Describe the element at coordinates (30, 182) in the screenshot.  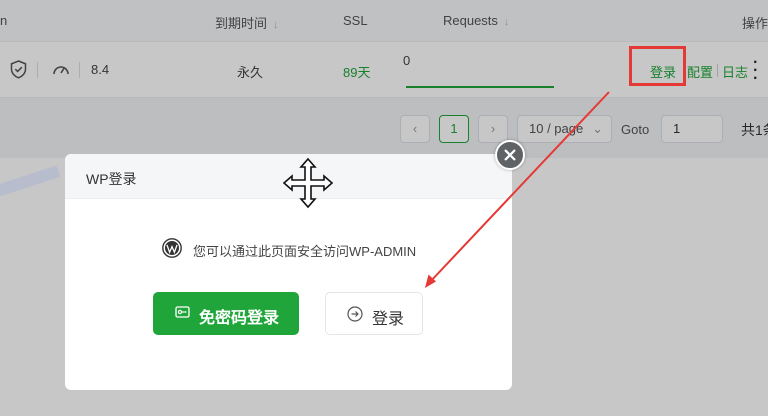
I see `background-streak` at that location.